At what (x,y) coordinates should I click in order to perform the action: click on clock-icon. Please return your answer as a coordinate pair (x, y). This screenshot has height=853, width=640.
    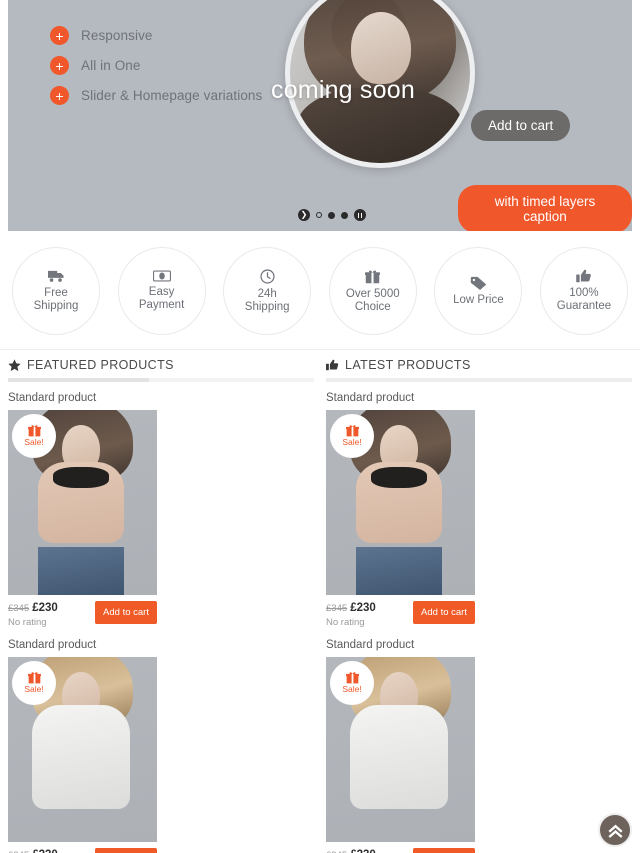
    Looking at the image, I should click on (267, 276).